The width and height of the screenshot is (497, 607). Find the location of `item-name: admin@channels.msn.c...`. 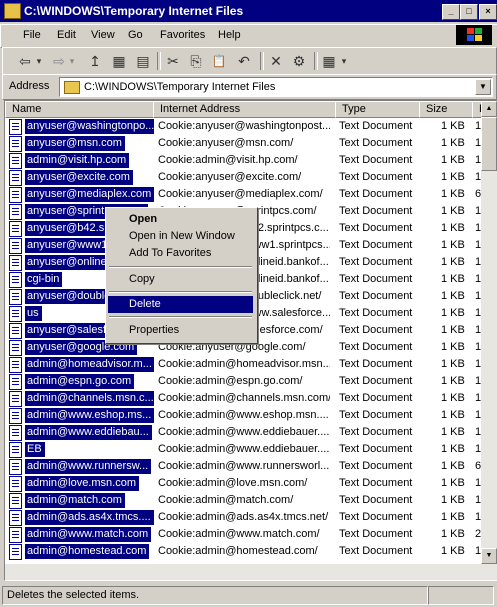

item-name: admin@channels.msn.c... is located at coordinates (89, 398).